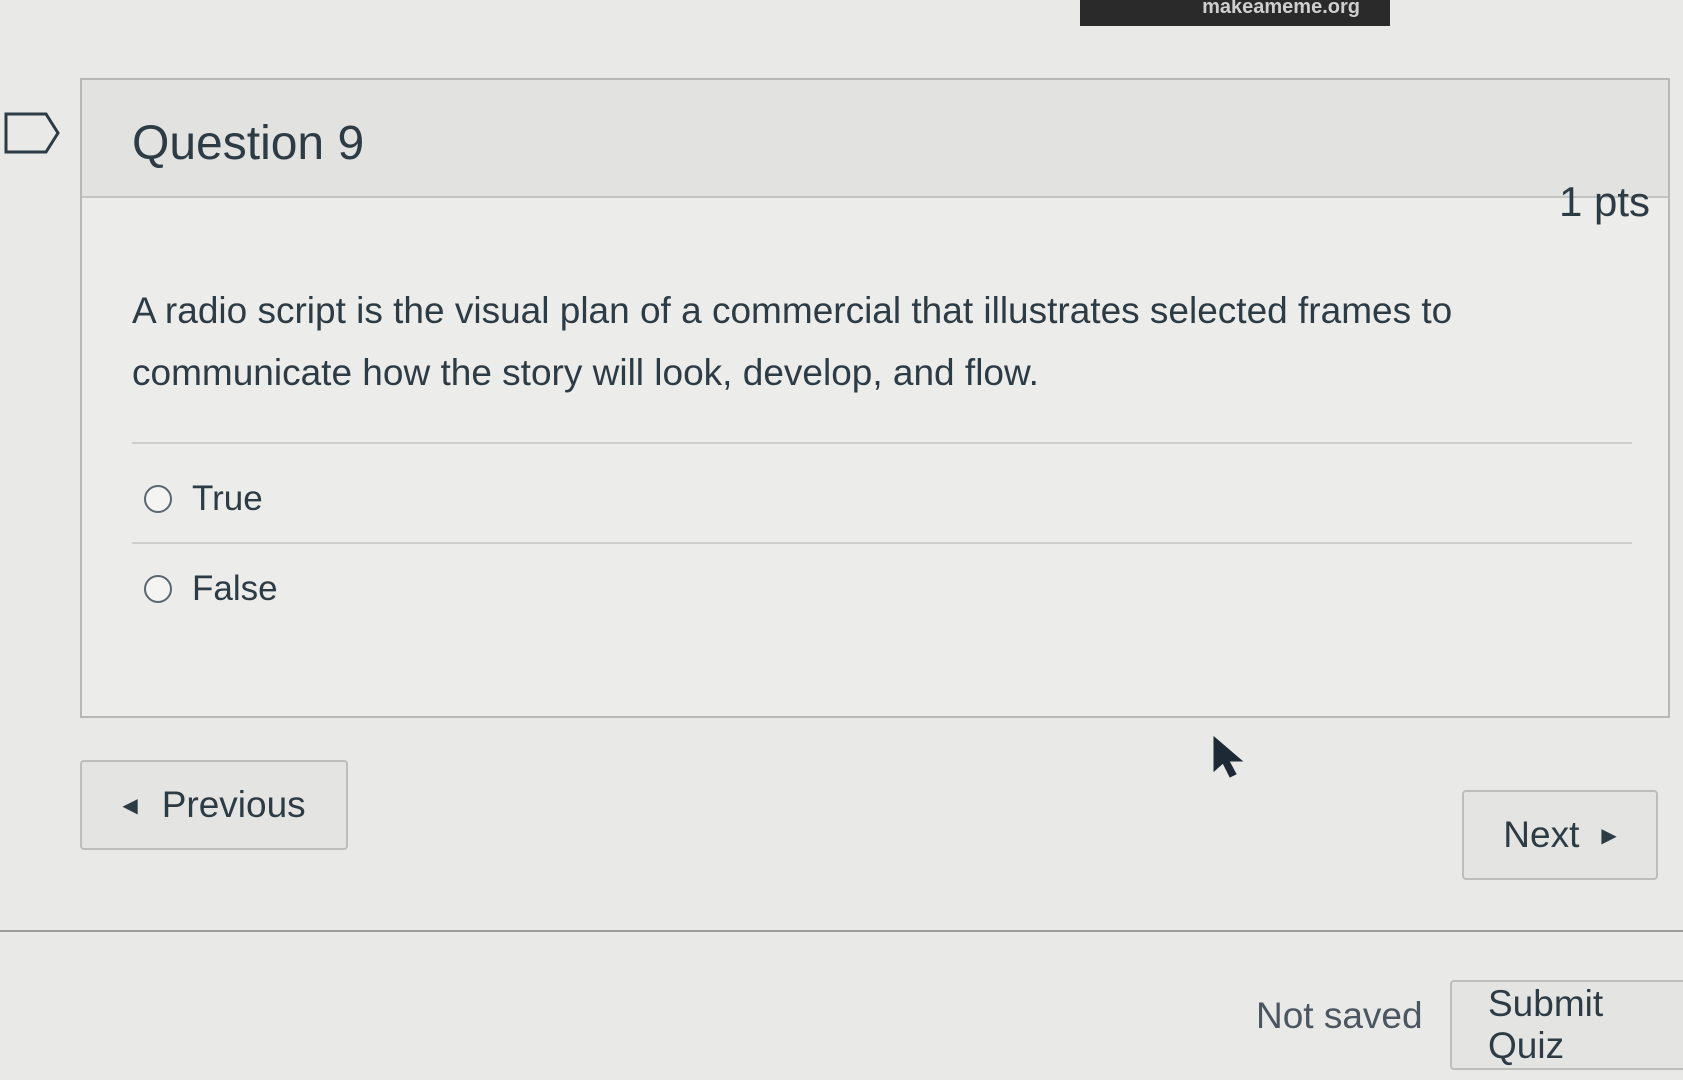 The image size is (1683, 1080). I want to click on radio-button-false, so click(158, 589).